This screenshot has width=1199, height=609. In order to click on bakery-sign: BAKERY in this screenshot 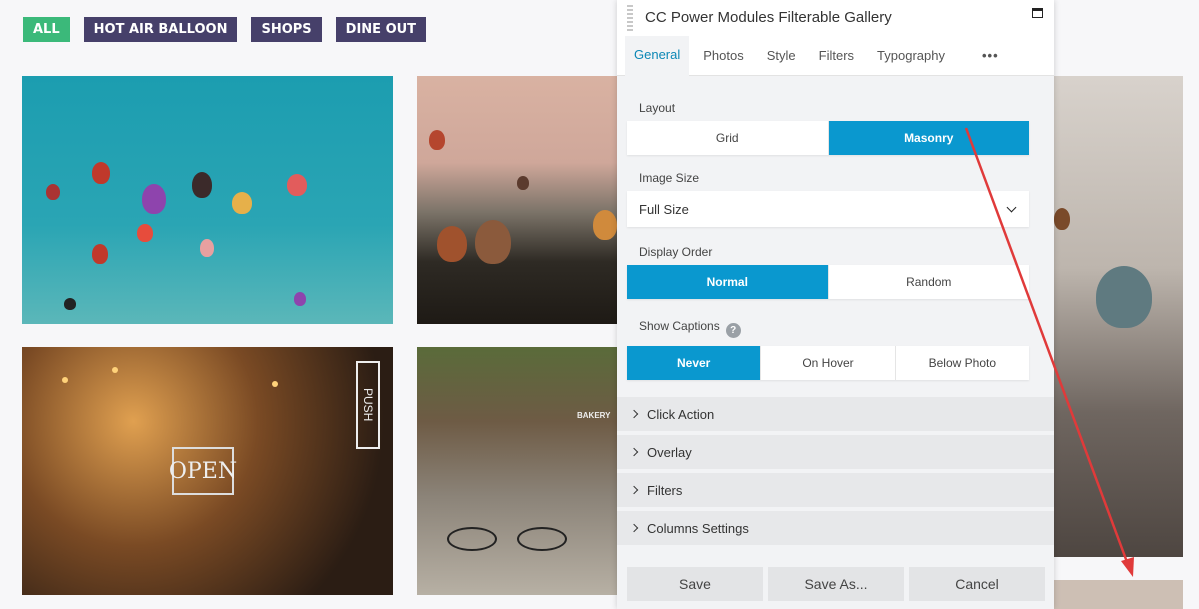, I will do `click(594, 415)`.